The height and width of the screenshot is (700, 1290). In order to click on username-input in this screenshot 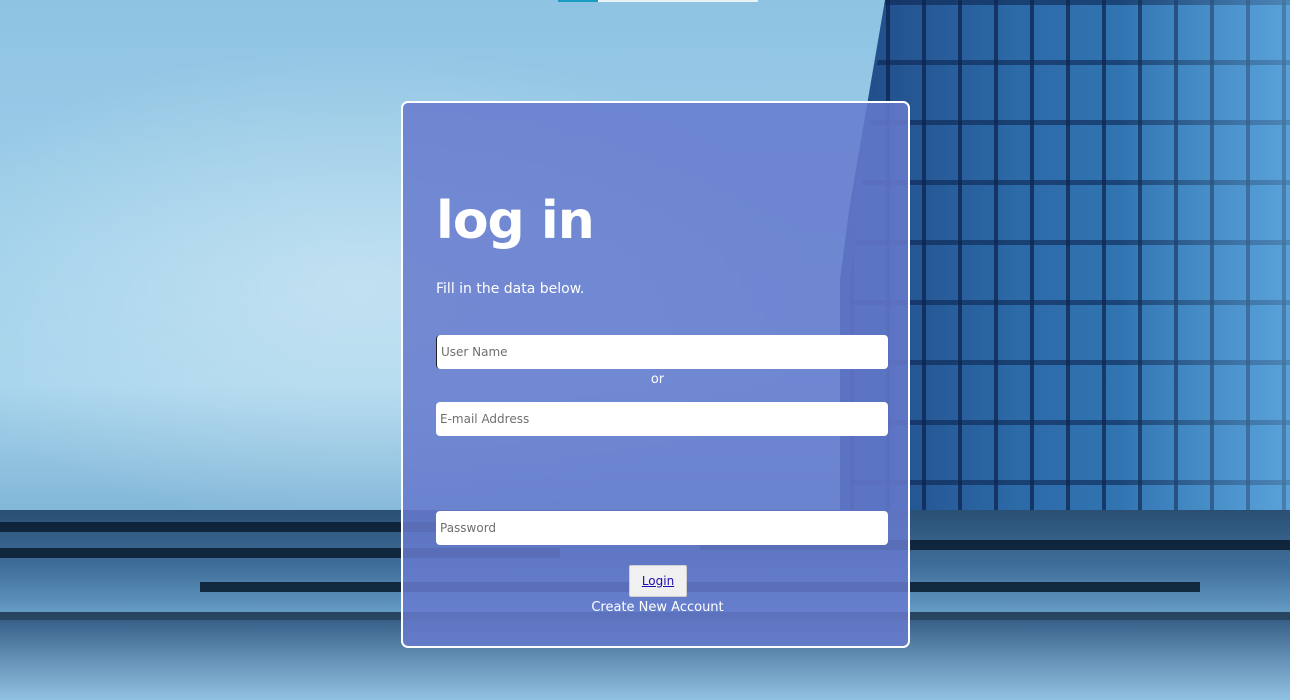, I will do `click(662, 352)`.